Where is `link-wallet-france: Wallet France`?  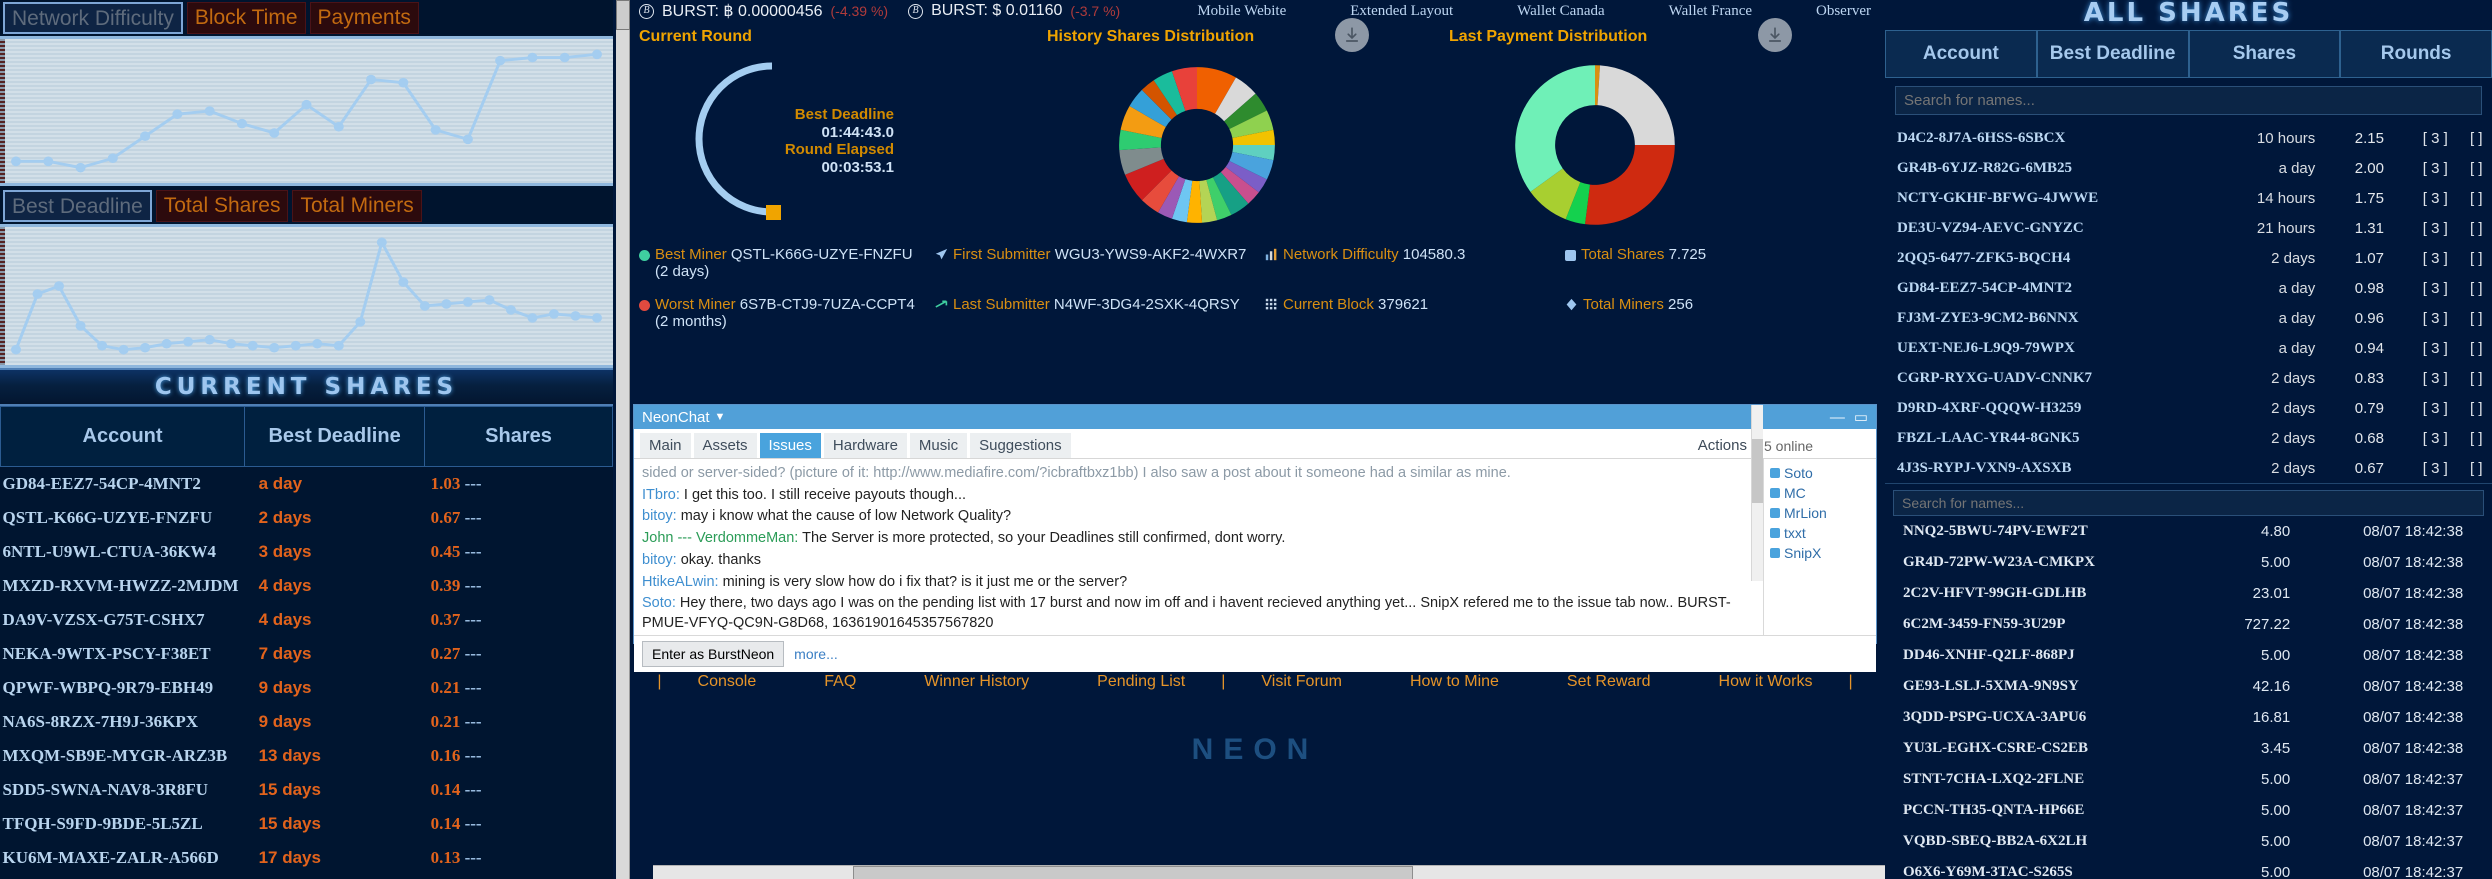
link-wallet-france: Wallet France is located at coordinates (1710, 11).